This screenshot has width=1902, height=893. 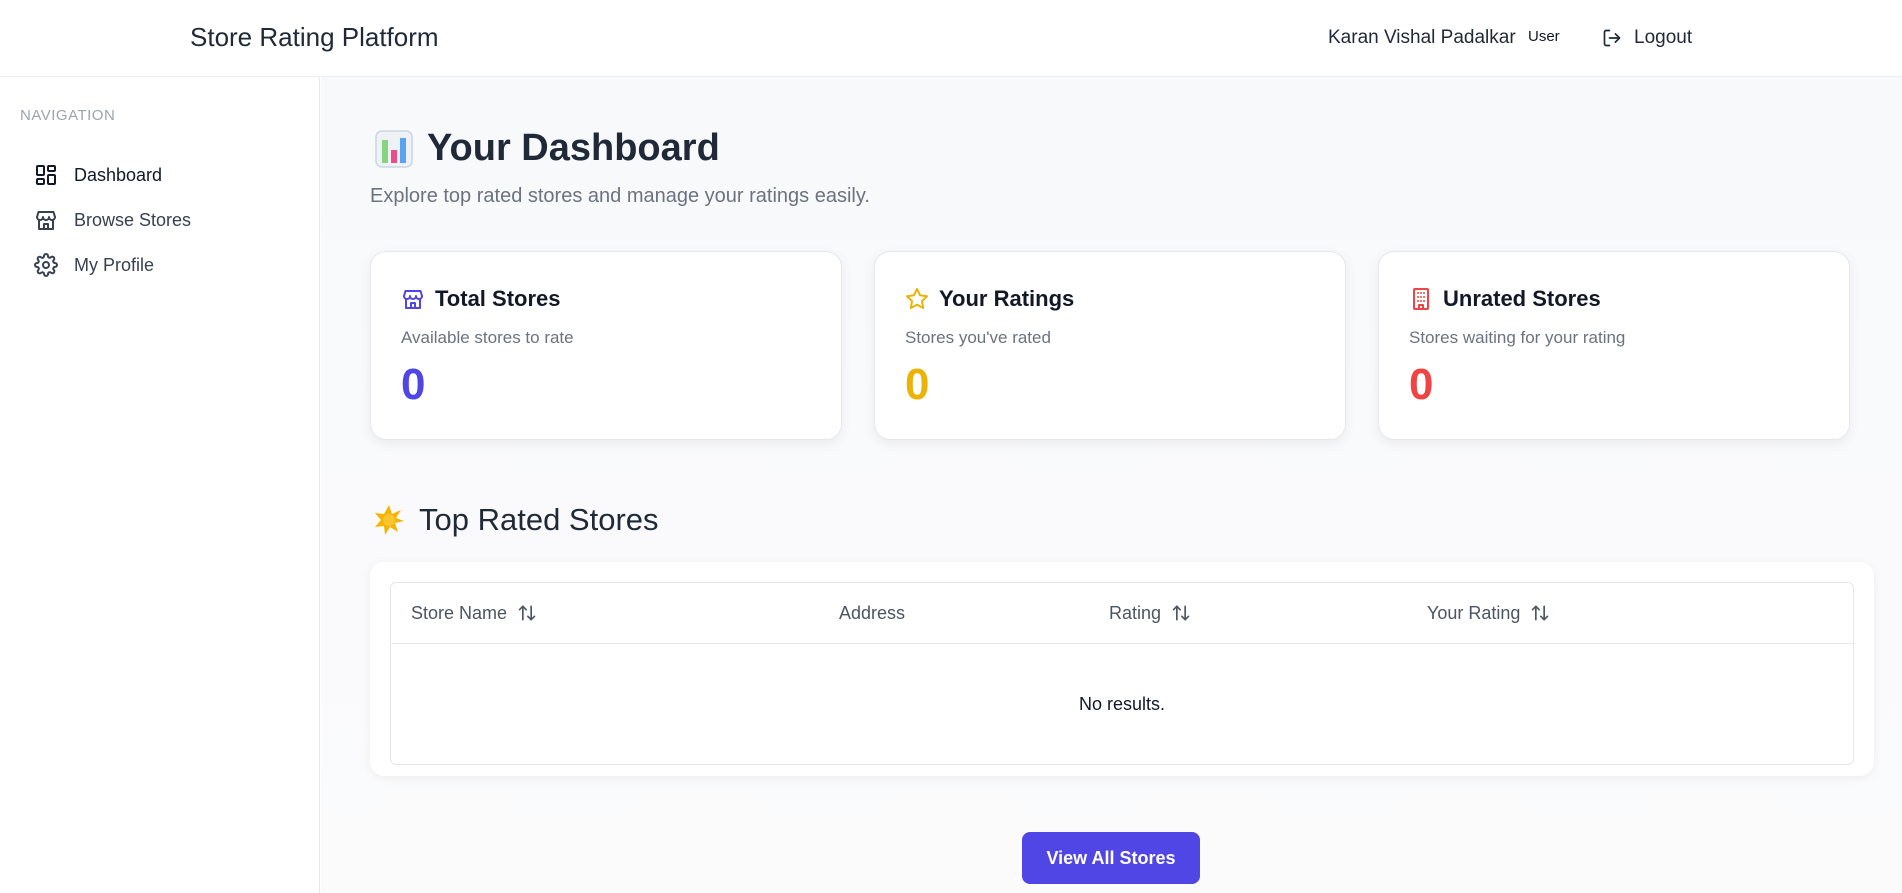 I want to click on column-header-label: Your Rating, so click(x=1474, y=612).